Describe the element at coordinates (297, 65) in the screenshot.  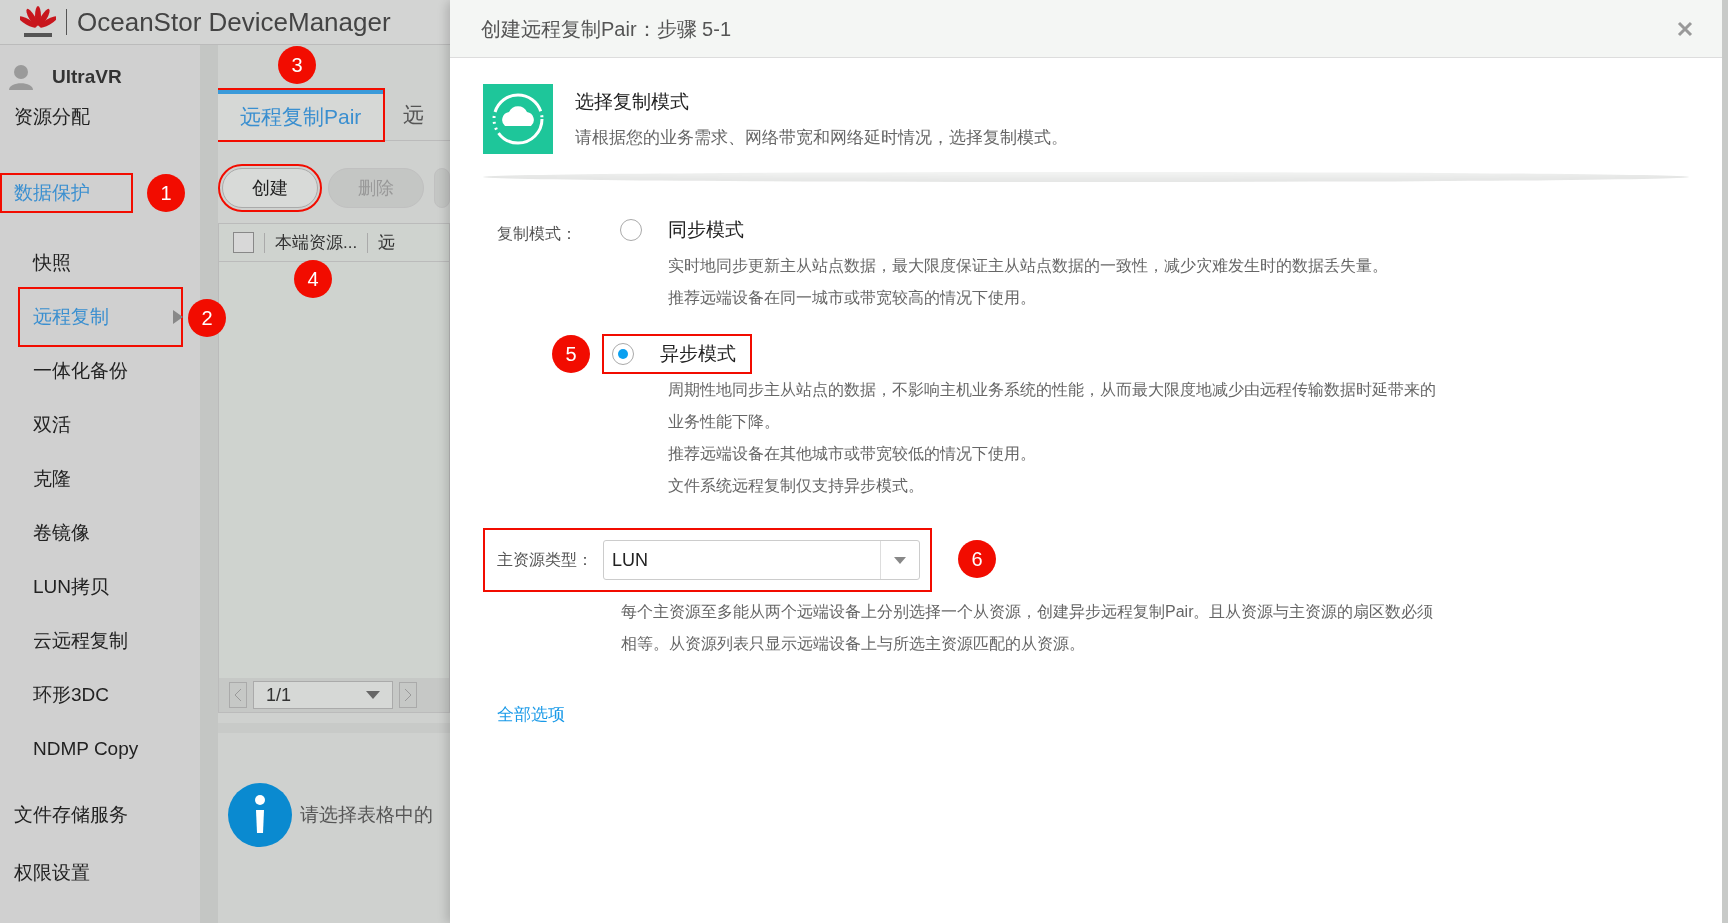
I see `step-number-badge: 3` at that location.